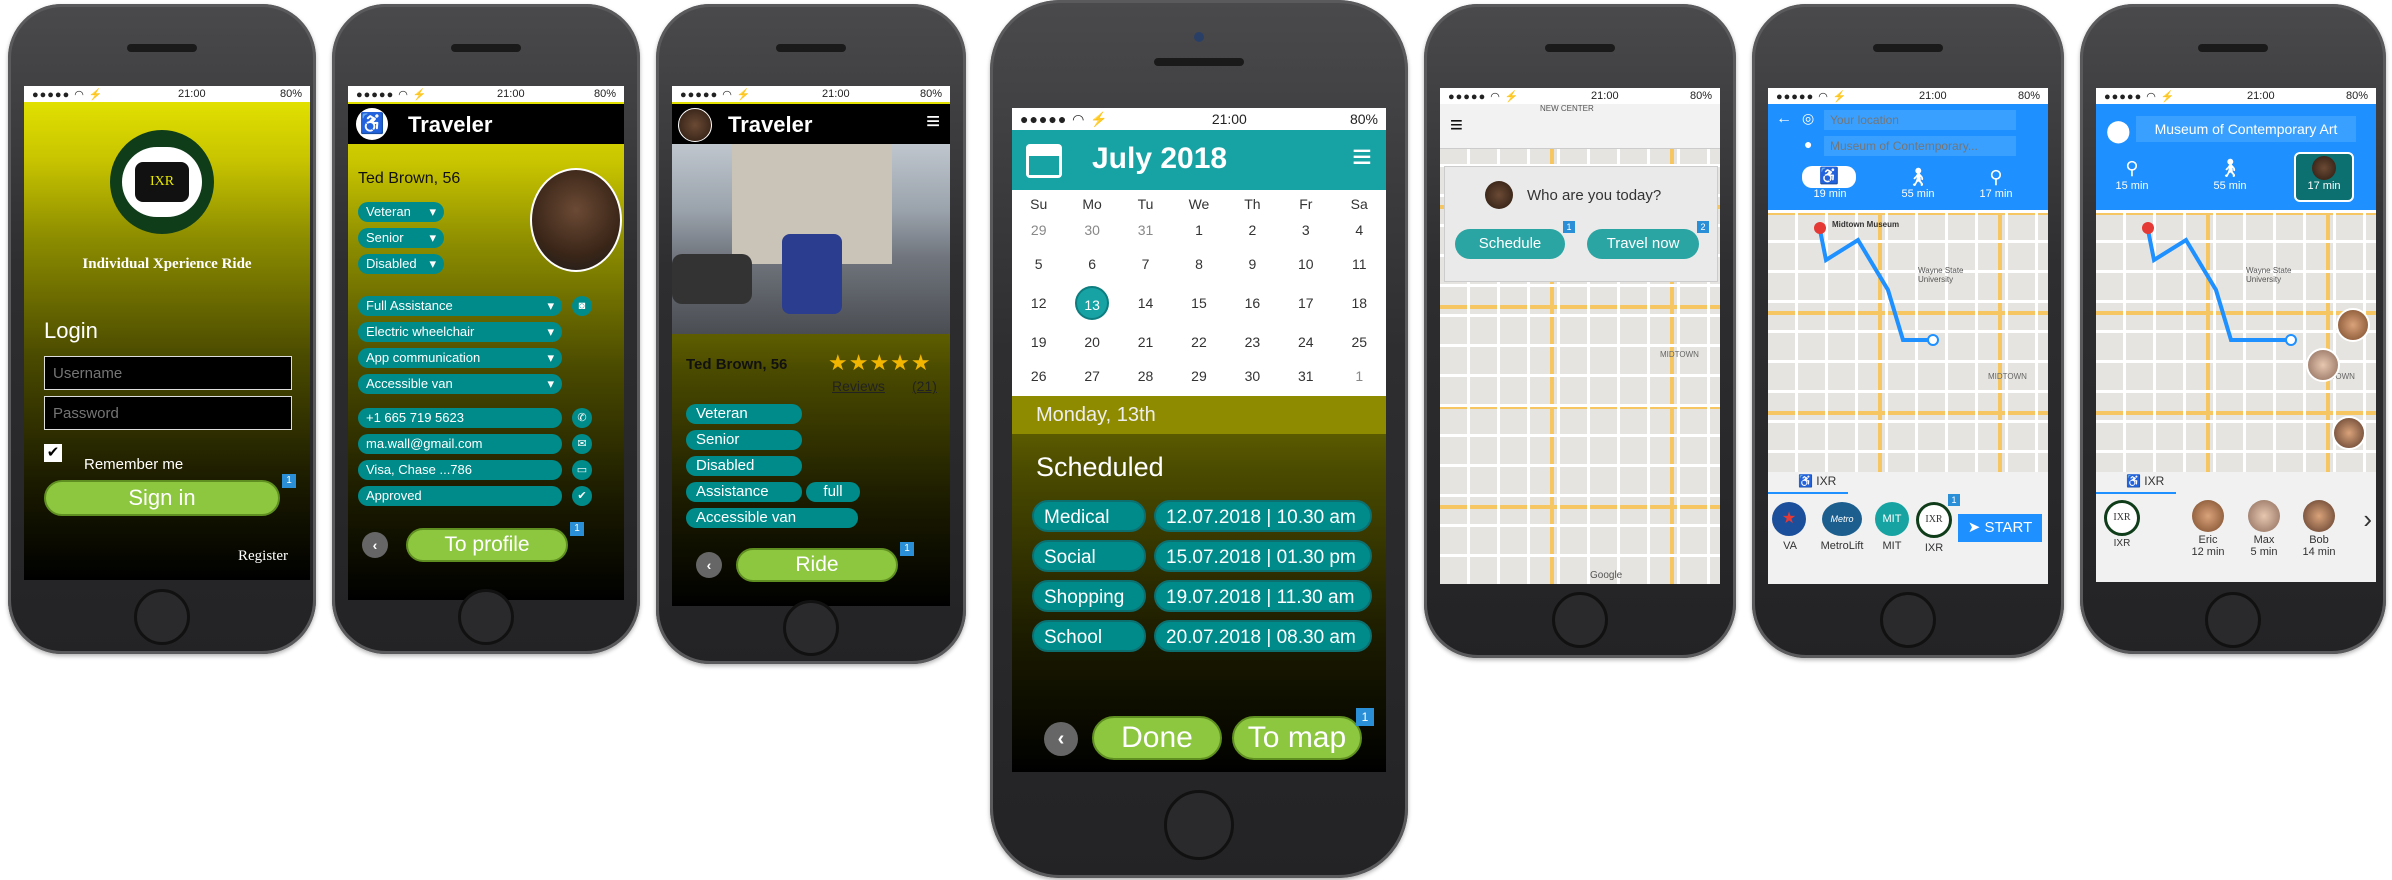 This screenshot has width=2392, height=880. I want to click on payment-field: Visa, Chase ...786, so click(460, 470).